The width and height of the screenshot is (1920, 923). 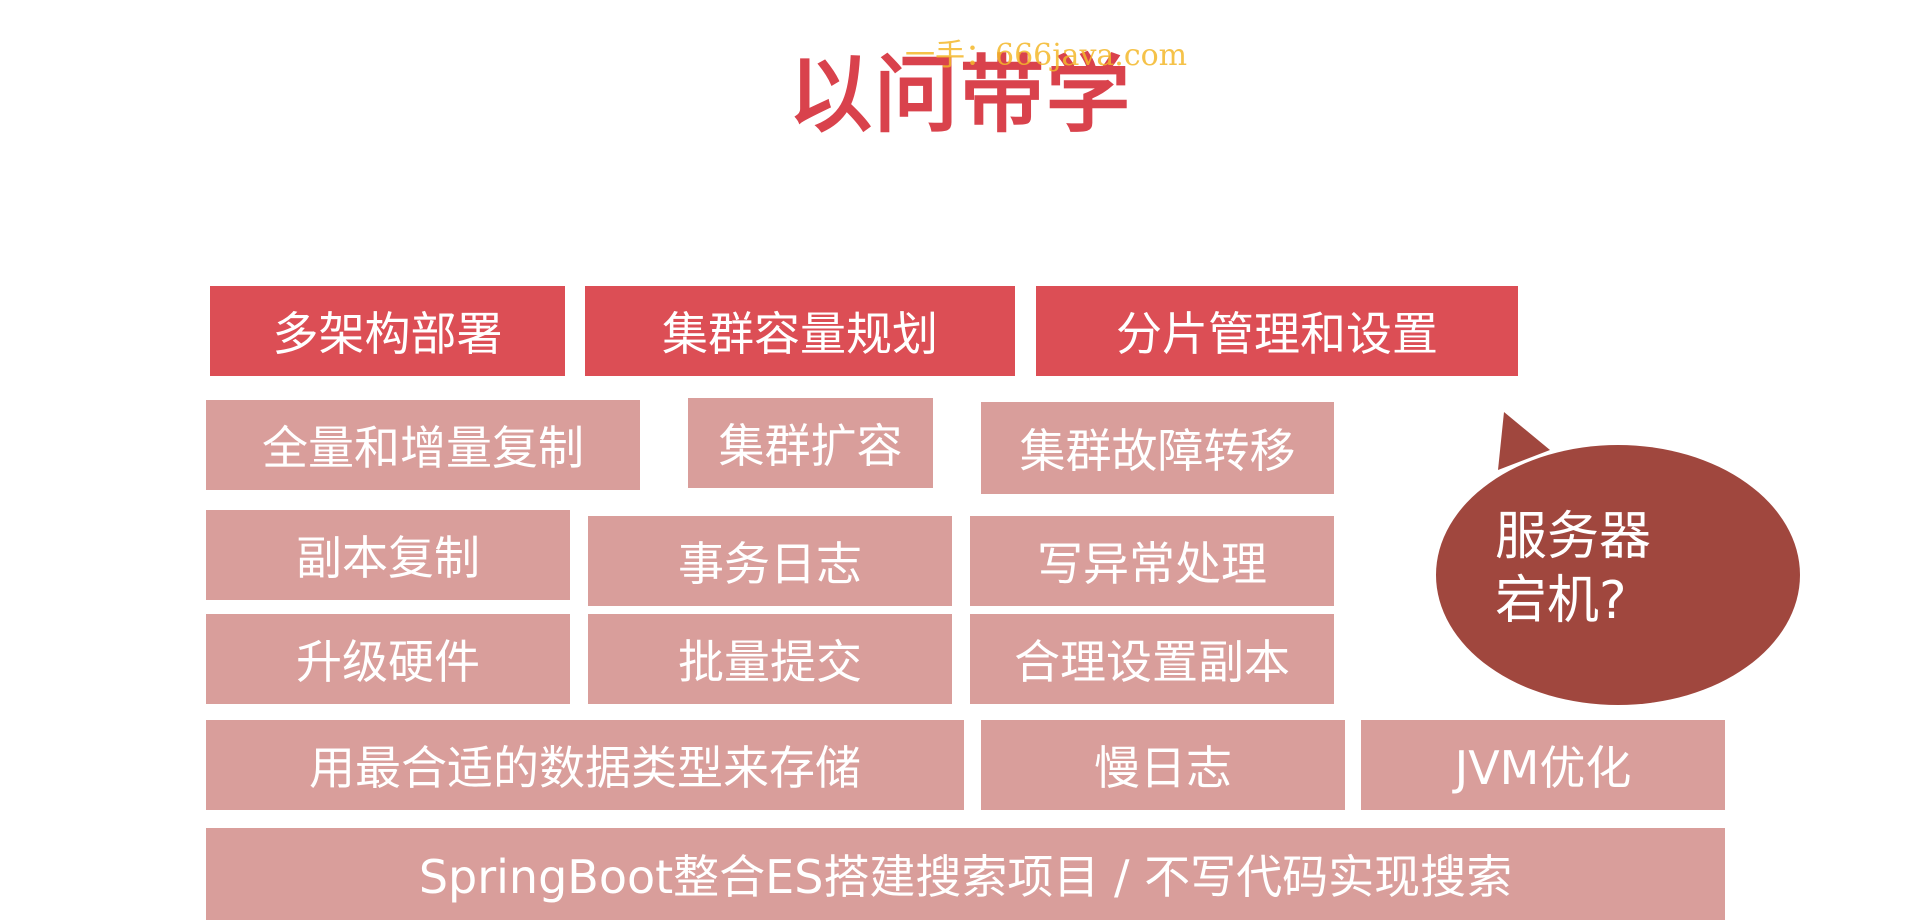 What do you see at coordinates (1152, 659) in the screenshot?
I see `topic-box-proper-replica-settings: 合理设置副本` at bounding box center [1152, 659].